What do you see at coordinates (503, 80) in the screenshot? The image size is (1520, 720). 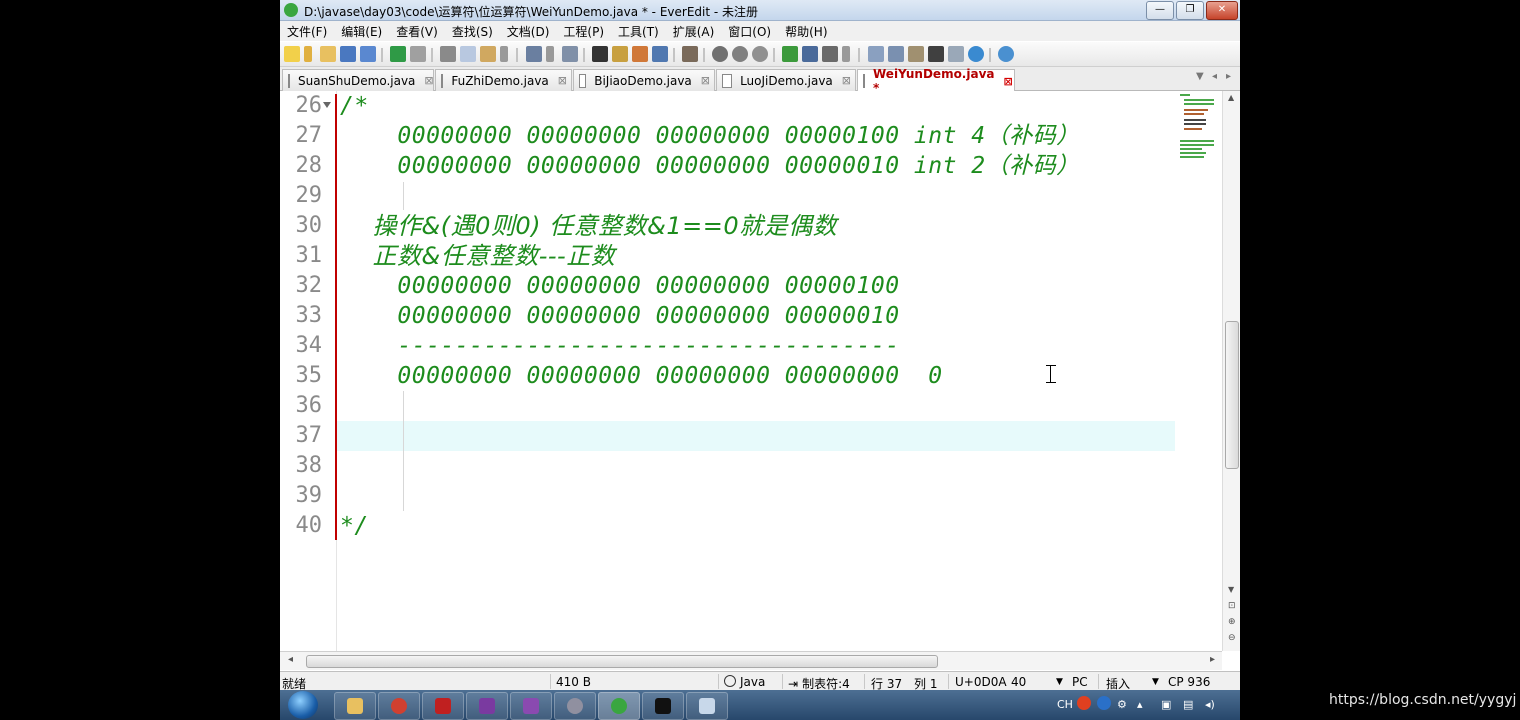 I see `tab-fuzhidemo: FuZhiDemo.java ⊠` at bounding box center [503, 80].